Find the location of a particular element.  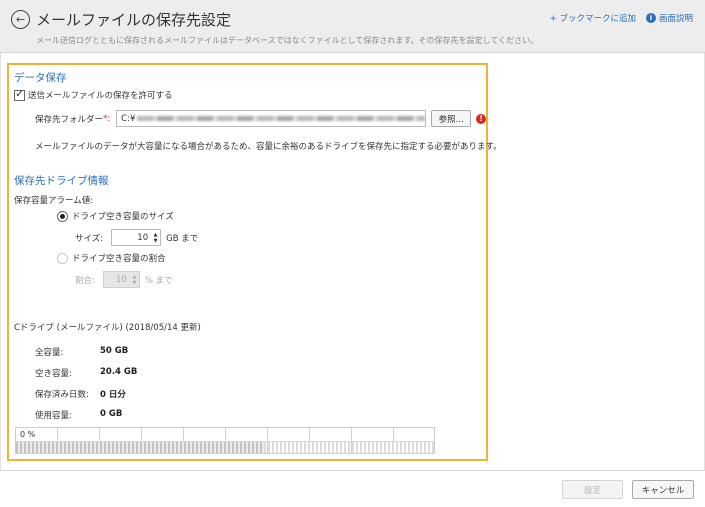

help-link: i 画面説明 is located at coordinates (669, 18).